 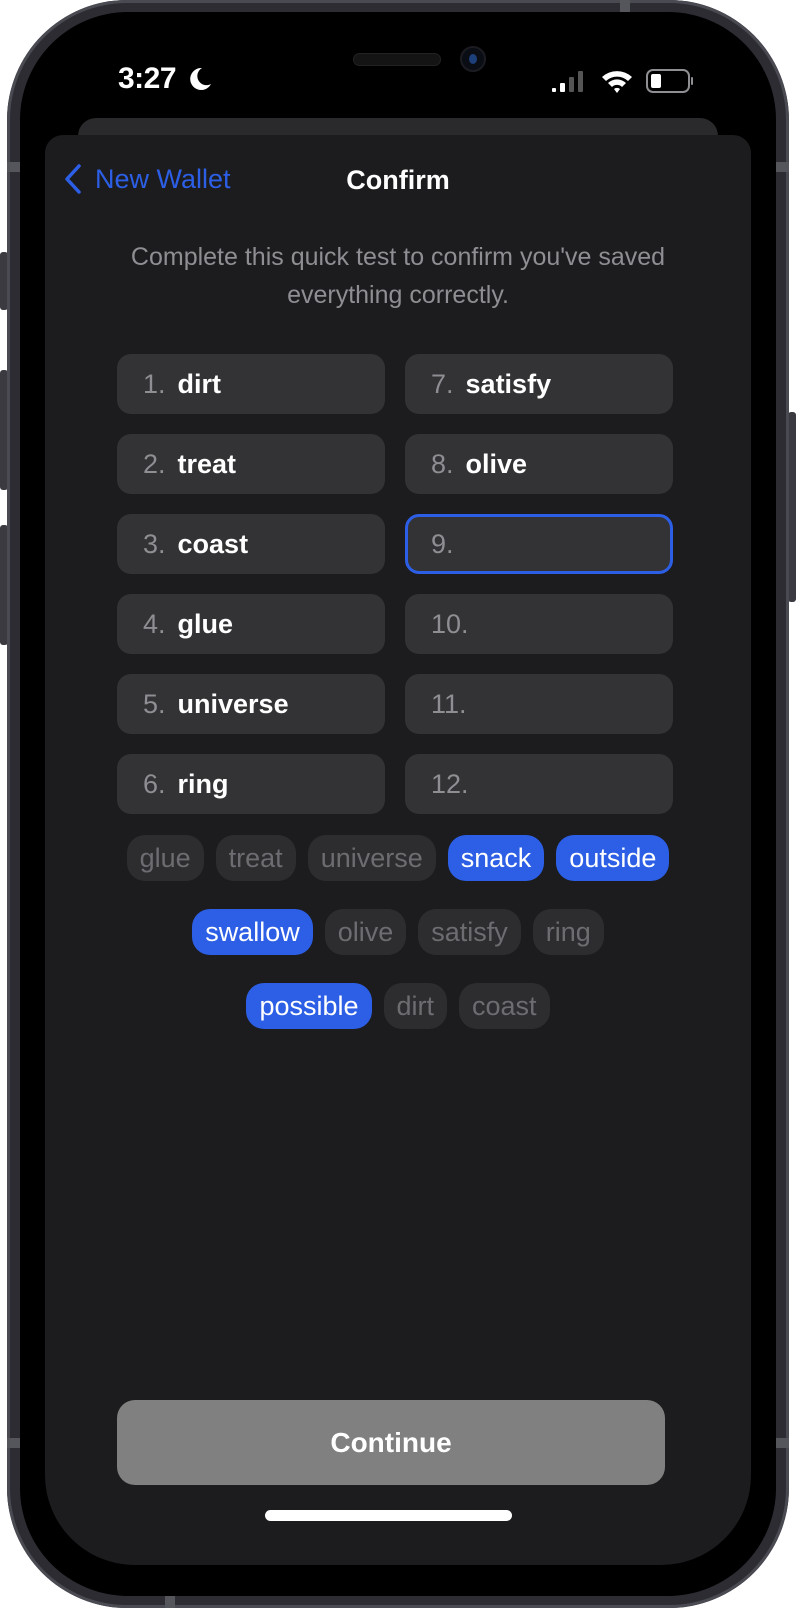 I want to click on slot-number: 4., so click(x=154, y=623).